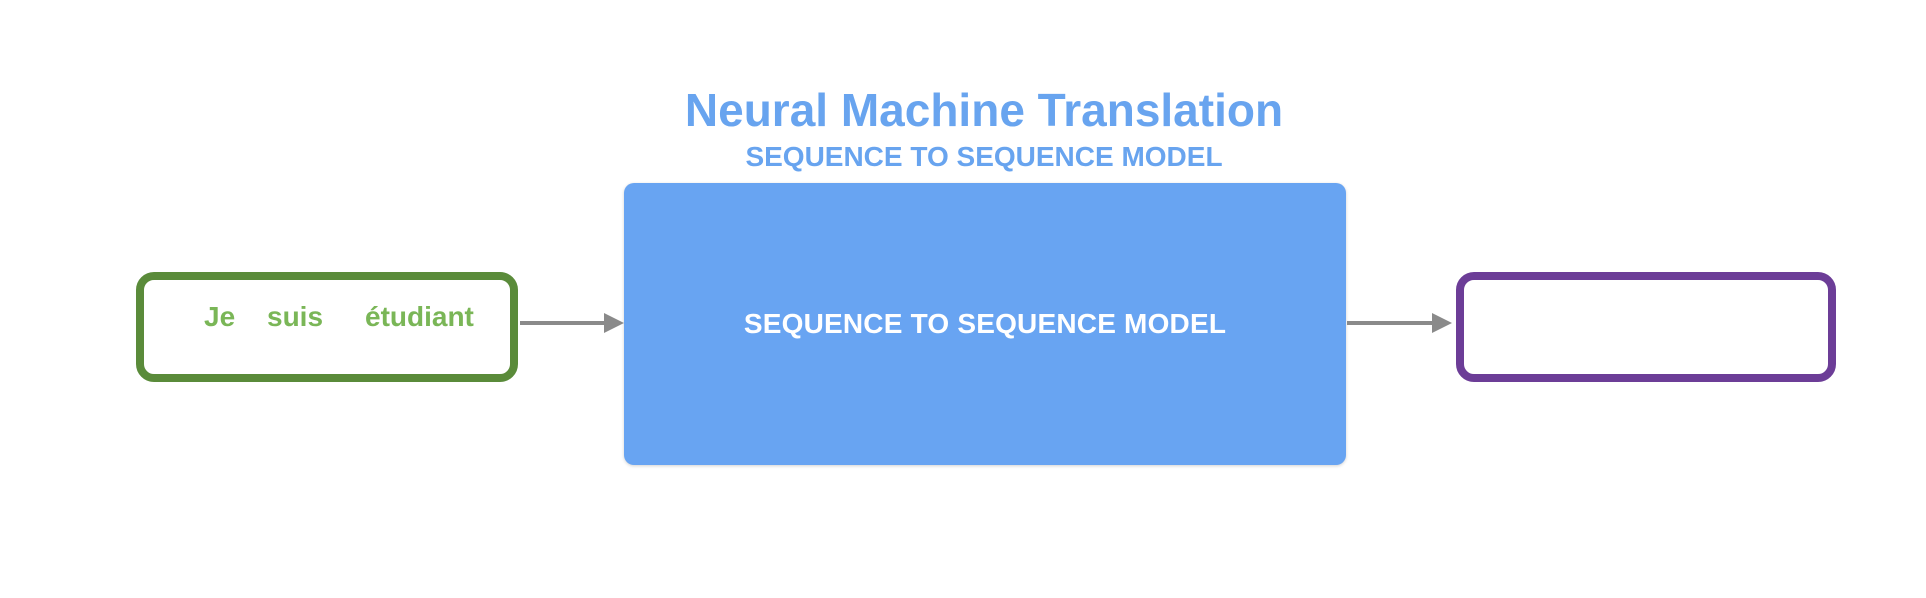 The image size is (1926, 598). Describe the element at coordinates (419, 316) in the screenshot. I see `input-word: étudiant` at that location.